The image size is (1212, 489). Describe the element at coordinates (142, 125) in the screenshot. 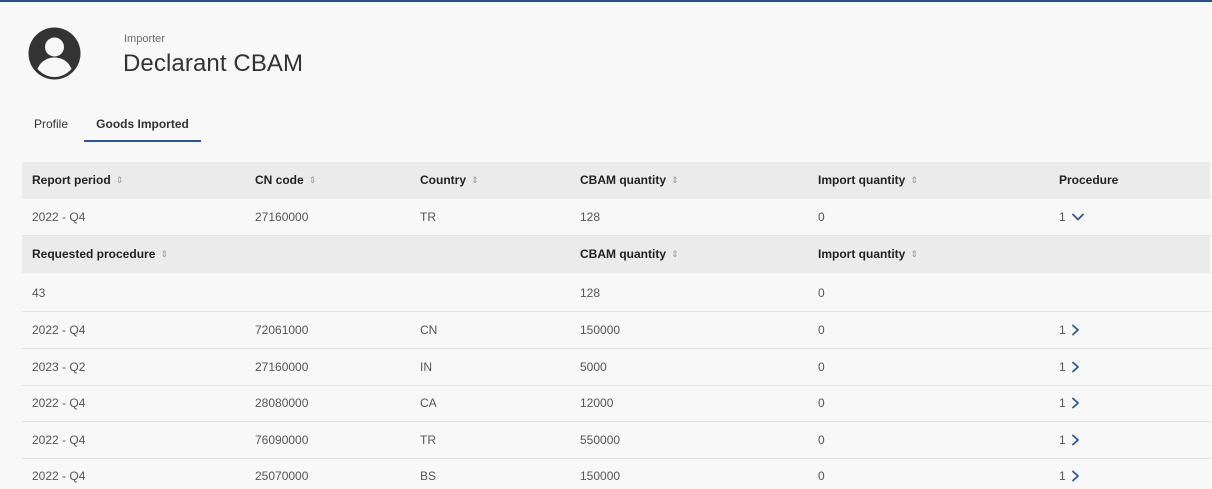

I see `tab-goods-imported: Goods Imported` at that location.